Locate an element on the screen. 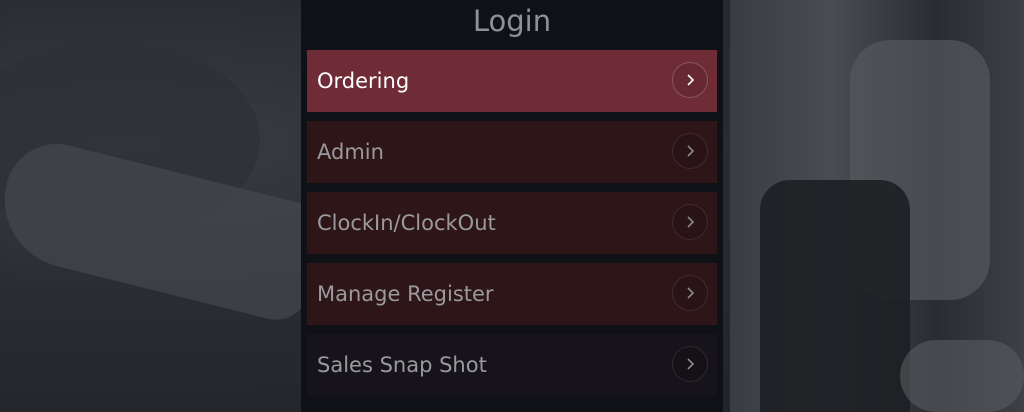 Image resolution: width=1024 pixels, height=412 pixels. page-title: Login is located at coordinates (512, 21).